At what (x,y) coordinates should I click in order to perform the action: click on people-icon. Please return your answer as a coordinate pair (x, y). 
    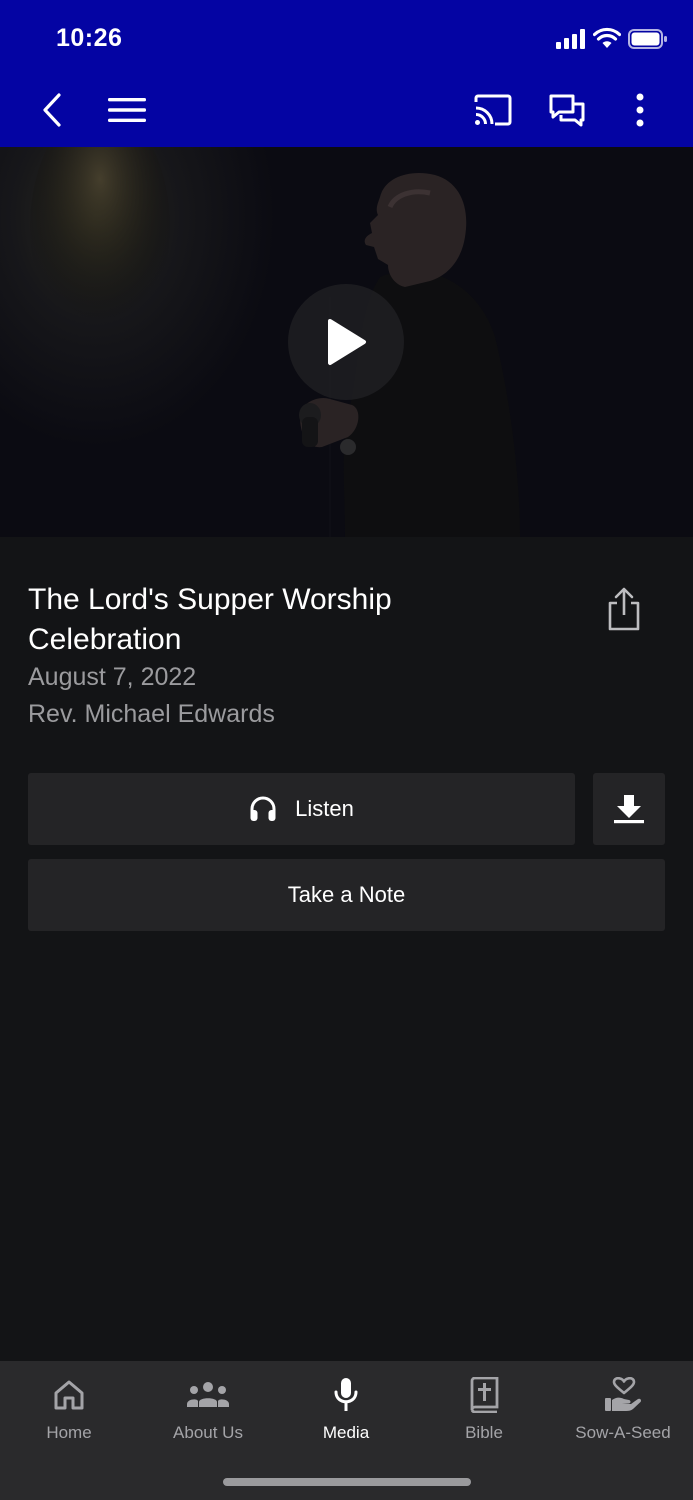
    Looking at the image, I should click on (208, 1394).